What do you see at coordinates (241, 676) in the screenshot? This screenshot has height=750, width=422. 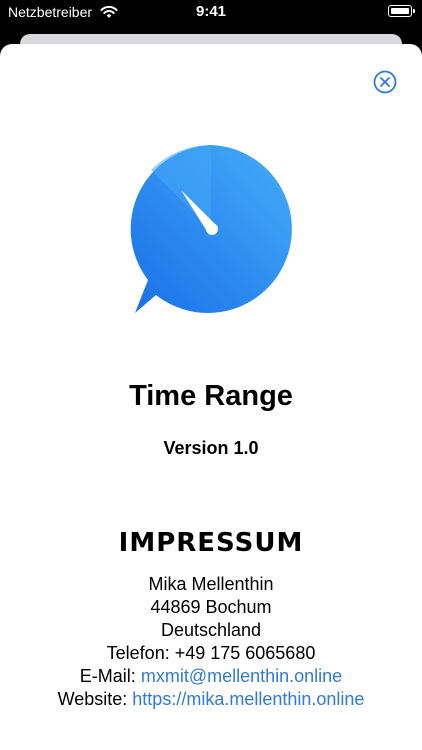 I see `email-link: mxmit@mellenthin.online` at bounding box center [241, 676].